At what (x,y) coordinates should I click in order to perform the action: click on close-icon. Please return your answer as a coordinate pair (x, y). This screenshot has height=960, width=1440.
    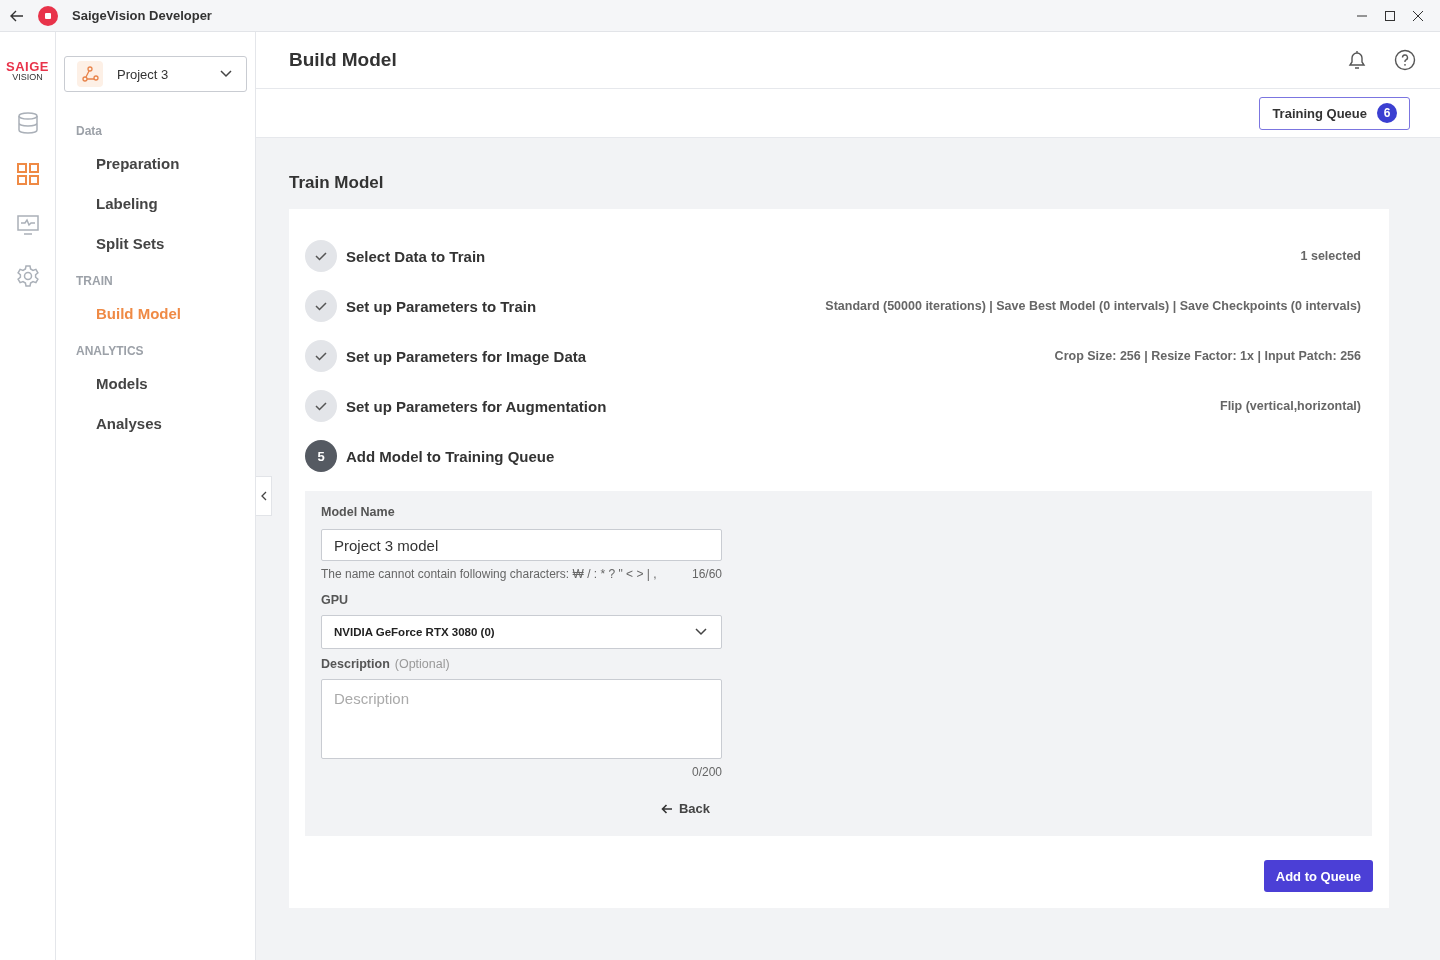
    Looking at the image, I should click on (1418, 15).